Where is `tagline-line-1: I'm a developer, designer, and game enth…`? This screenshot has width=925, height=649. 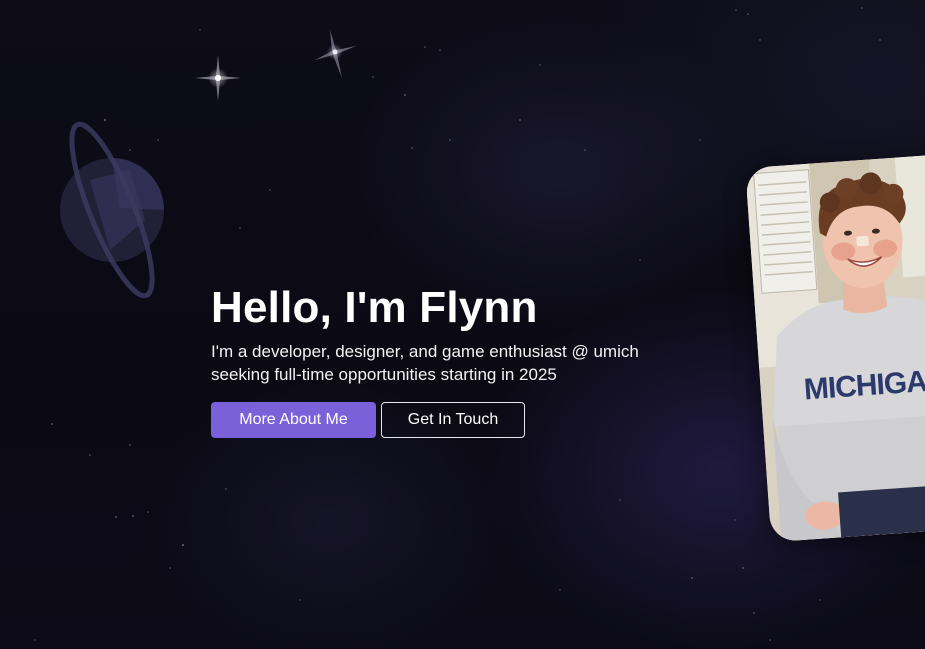
tagline-line-1: I'm a developer, designer, and game enth… is located at coordinates (425, 351).